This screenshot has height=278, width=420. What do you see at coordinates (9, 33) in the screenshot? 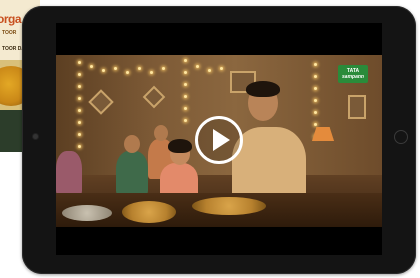
I see `package-text-1: TOOR` at bounding box center [9, 33].